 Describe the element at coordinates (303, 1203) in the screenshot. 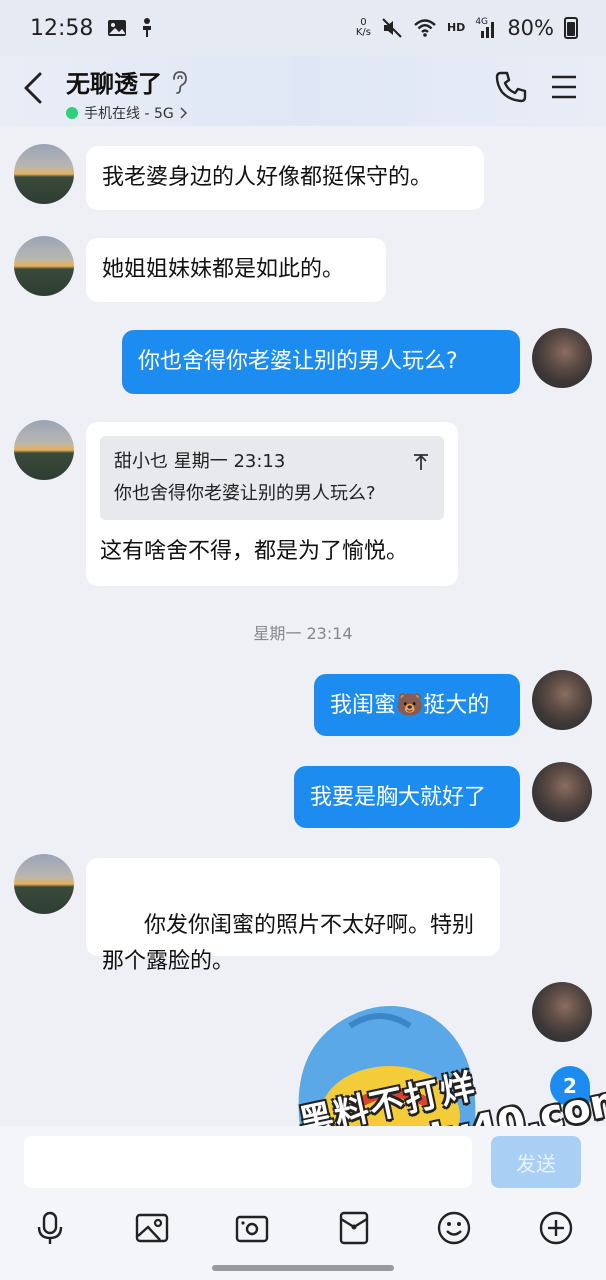

I see `input-bar: 发送` at that location.